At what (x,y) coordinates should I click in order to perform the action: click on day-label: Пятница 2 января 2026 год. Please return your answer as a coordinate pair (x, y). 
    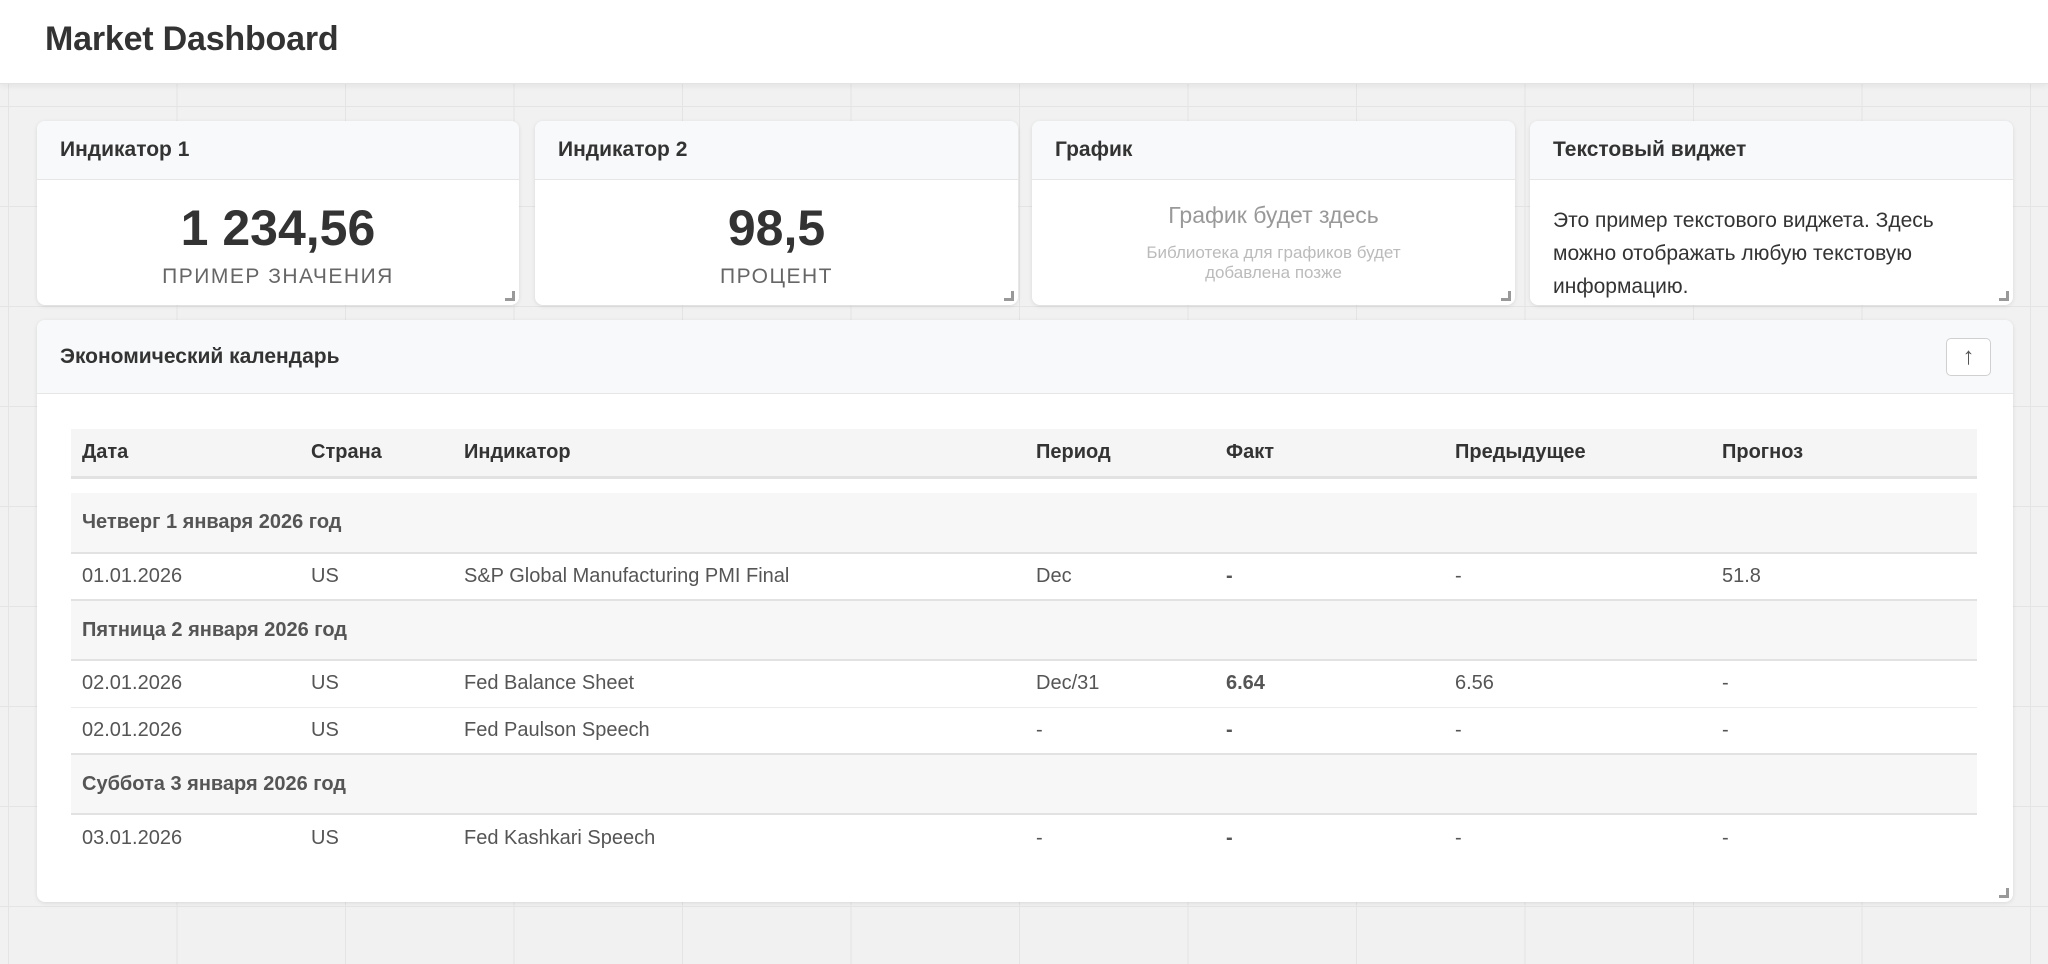
    Looking at the image, I should click on (1024, 630).